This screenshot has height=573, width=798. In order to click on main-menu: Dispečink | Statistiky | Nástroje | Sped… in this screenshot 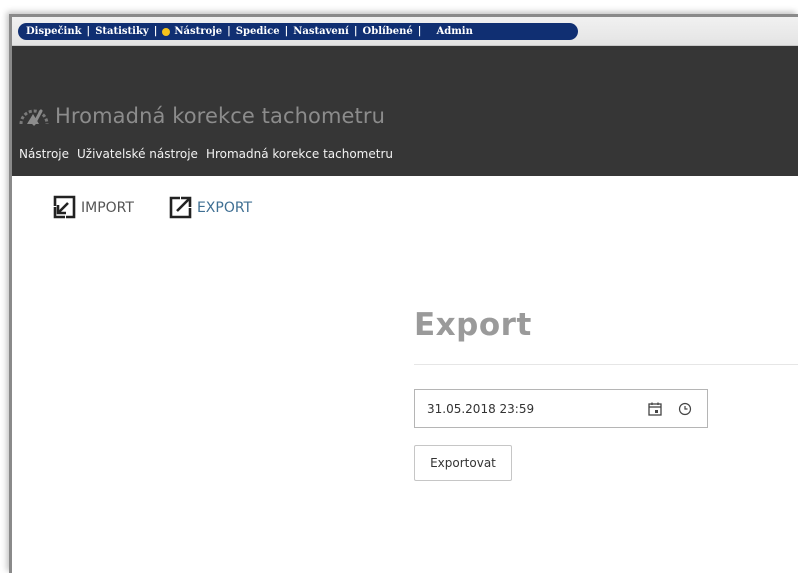, I will do `click(298, 31)`.